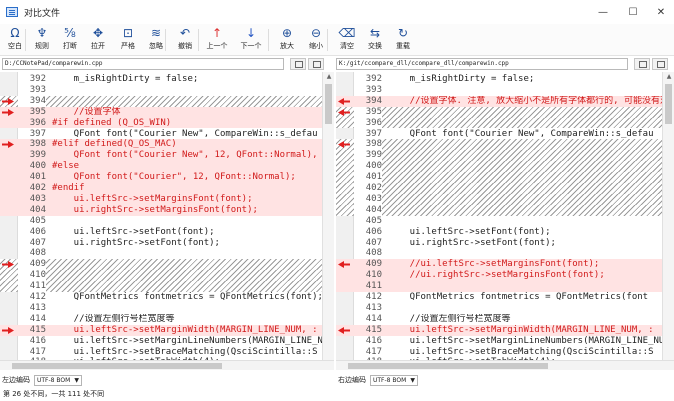 This screenshot has height=401, width=674. Describe the element at coordinates (328, 104) in the screenshot. I see `left-scroll-thumb` at that location.